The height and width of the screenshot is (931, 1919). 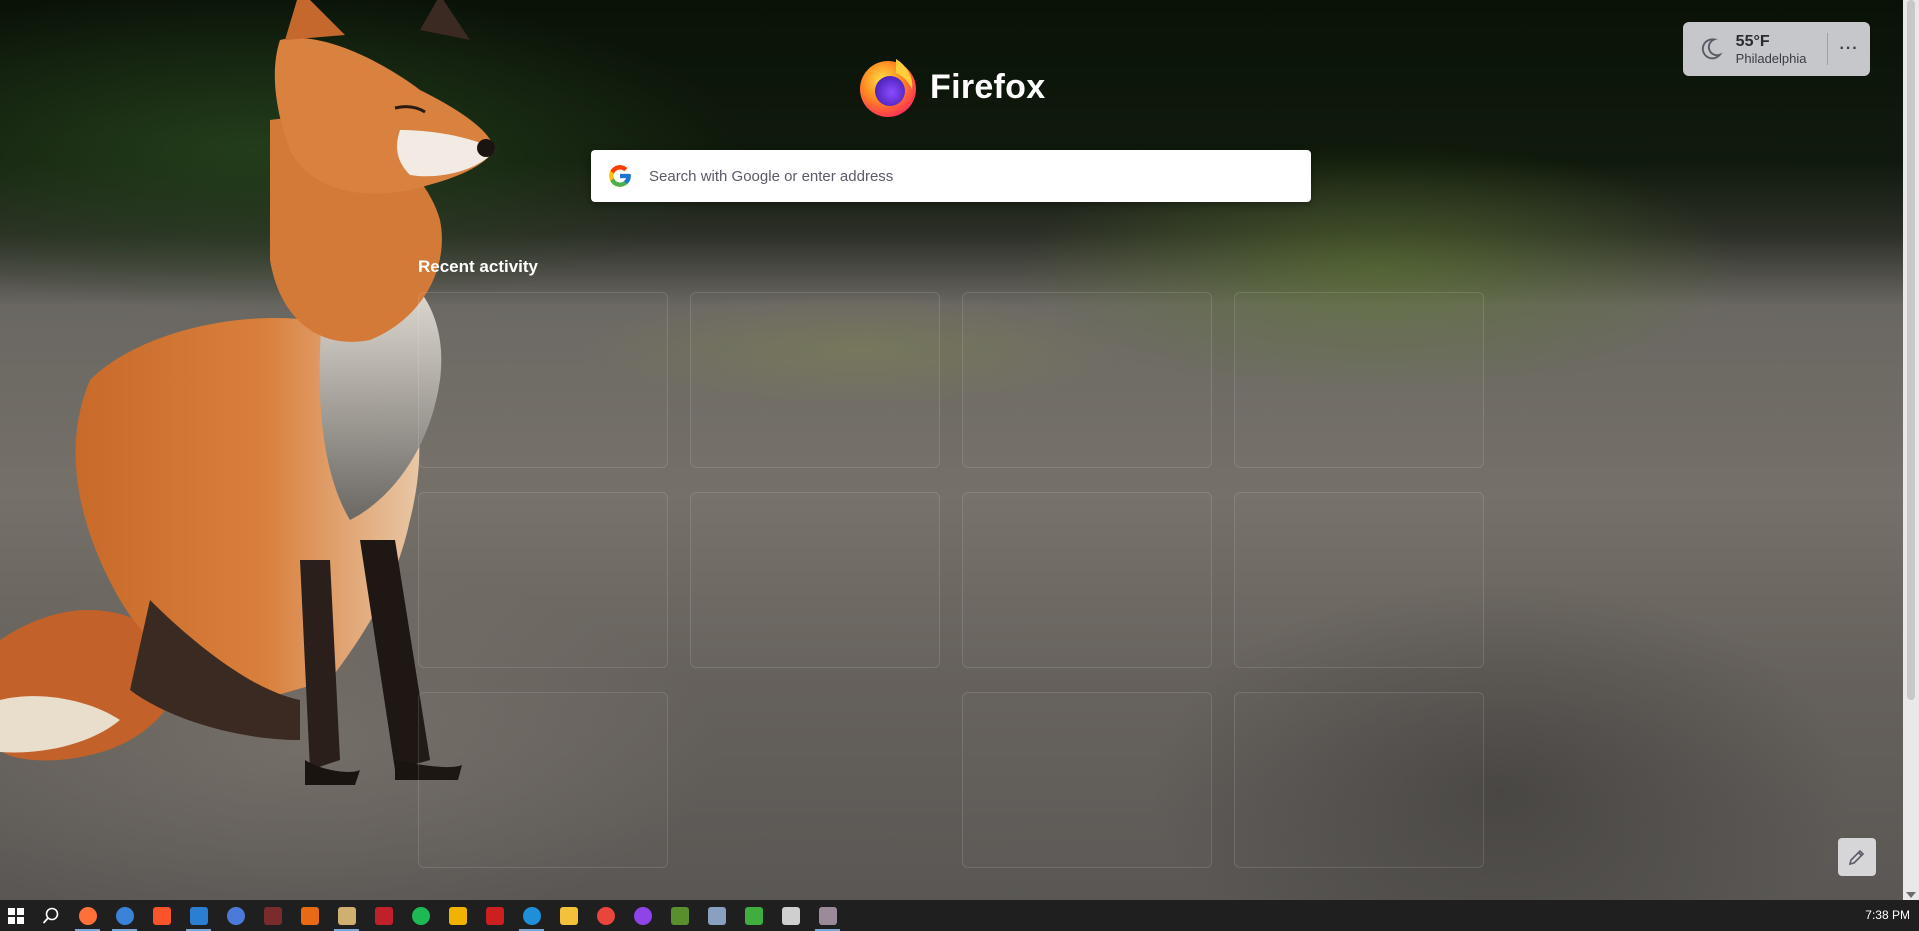 I want to click on taskbar-app-app-red-rect, so click(x=383, y=915).